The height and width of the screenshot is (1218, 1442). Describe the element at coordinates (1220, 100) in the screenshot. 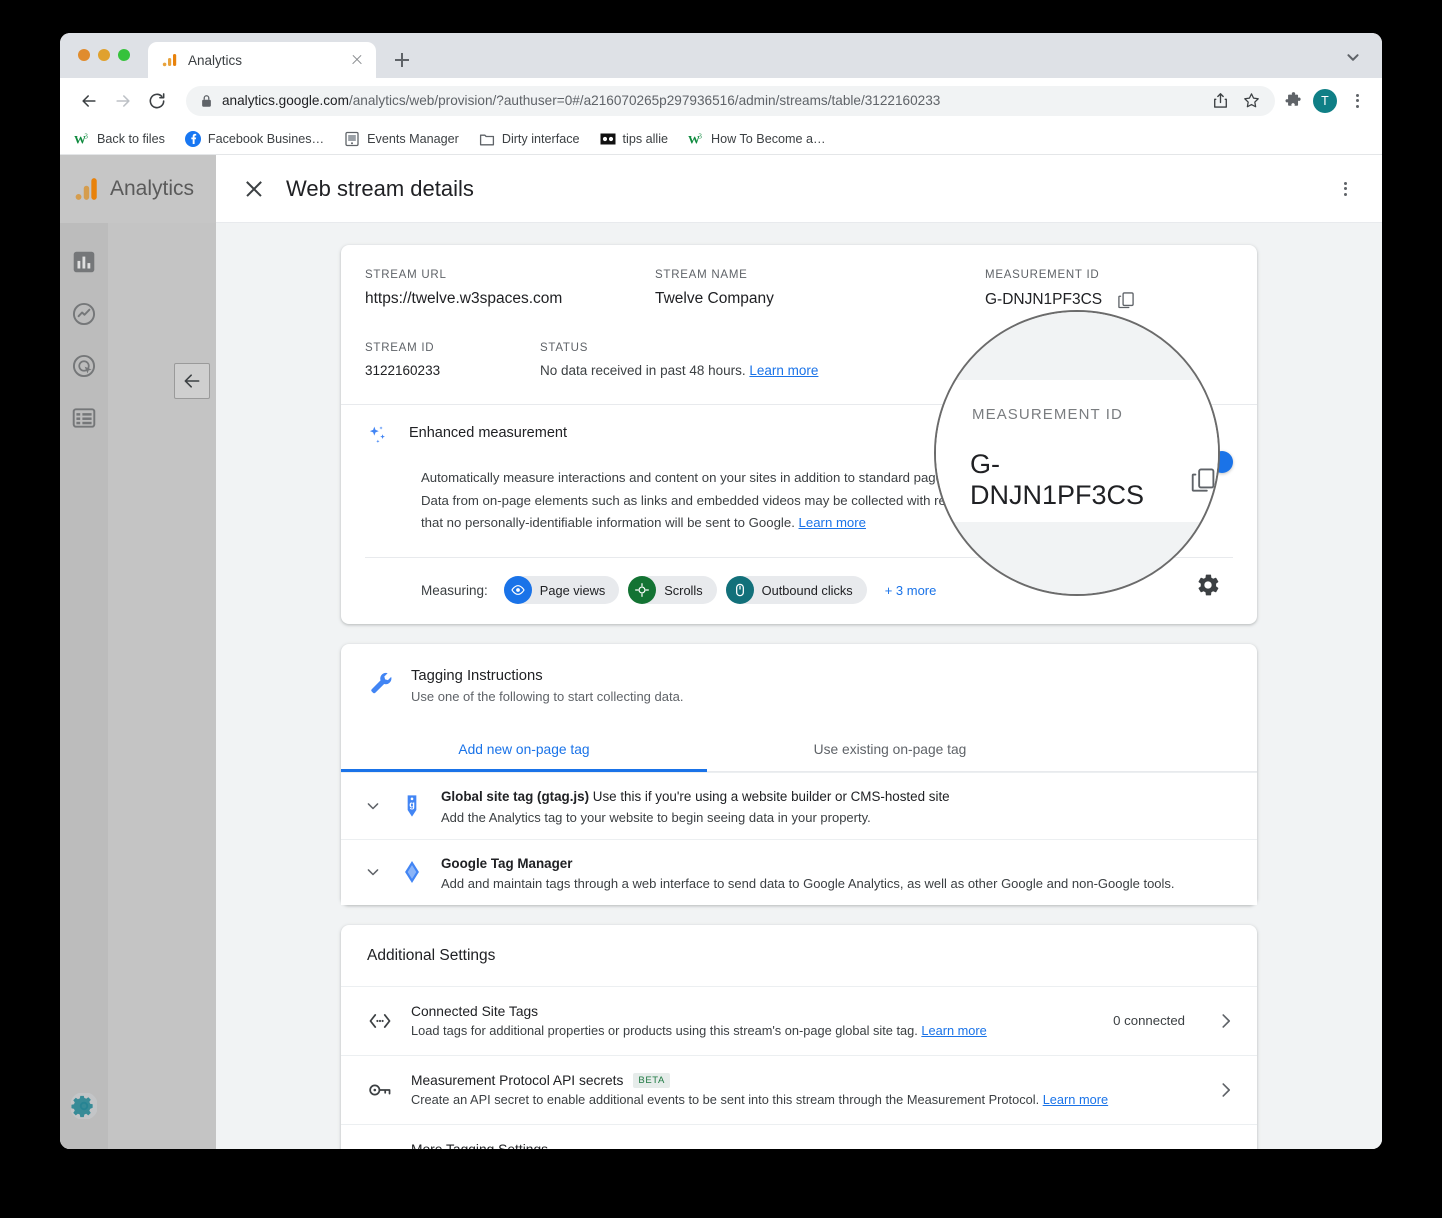

I see `share-icon` at that location.